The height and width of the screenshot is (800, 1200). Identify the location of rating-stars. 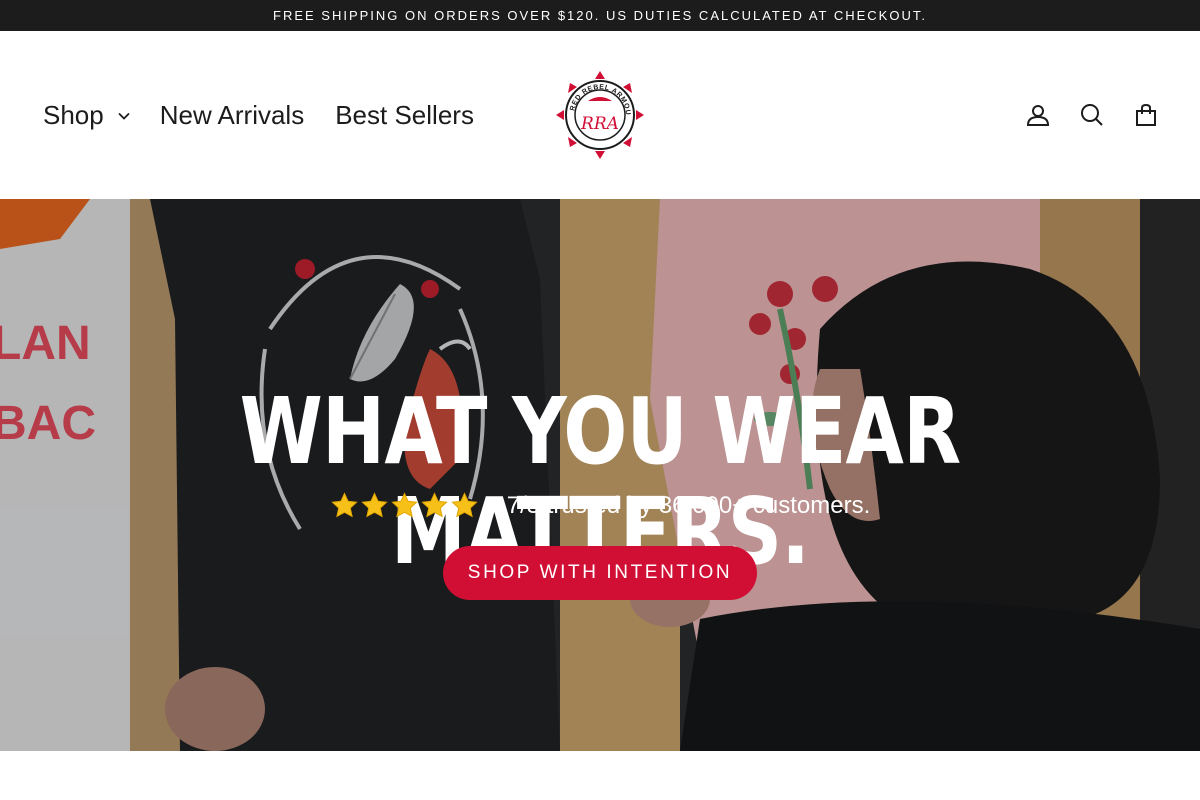
(404, 505).